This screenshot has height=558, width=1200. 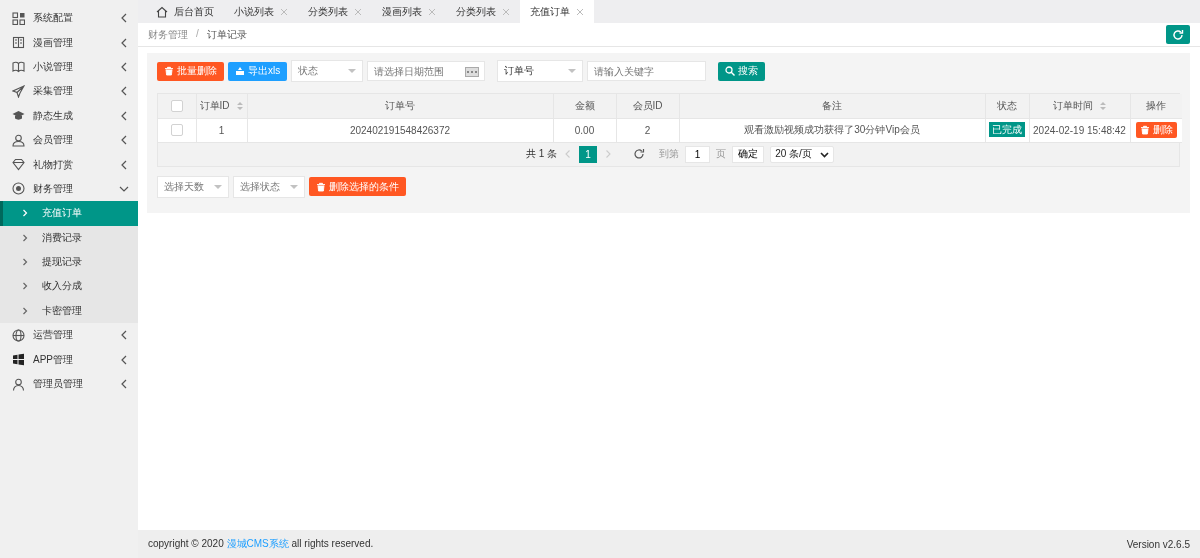 What do you see at coordinates (69, 189) in the screenshot?
I see `sidebar-item: 财务管理` at bounding box center [69, 189].